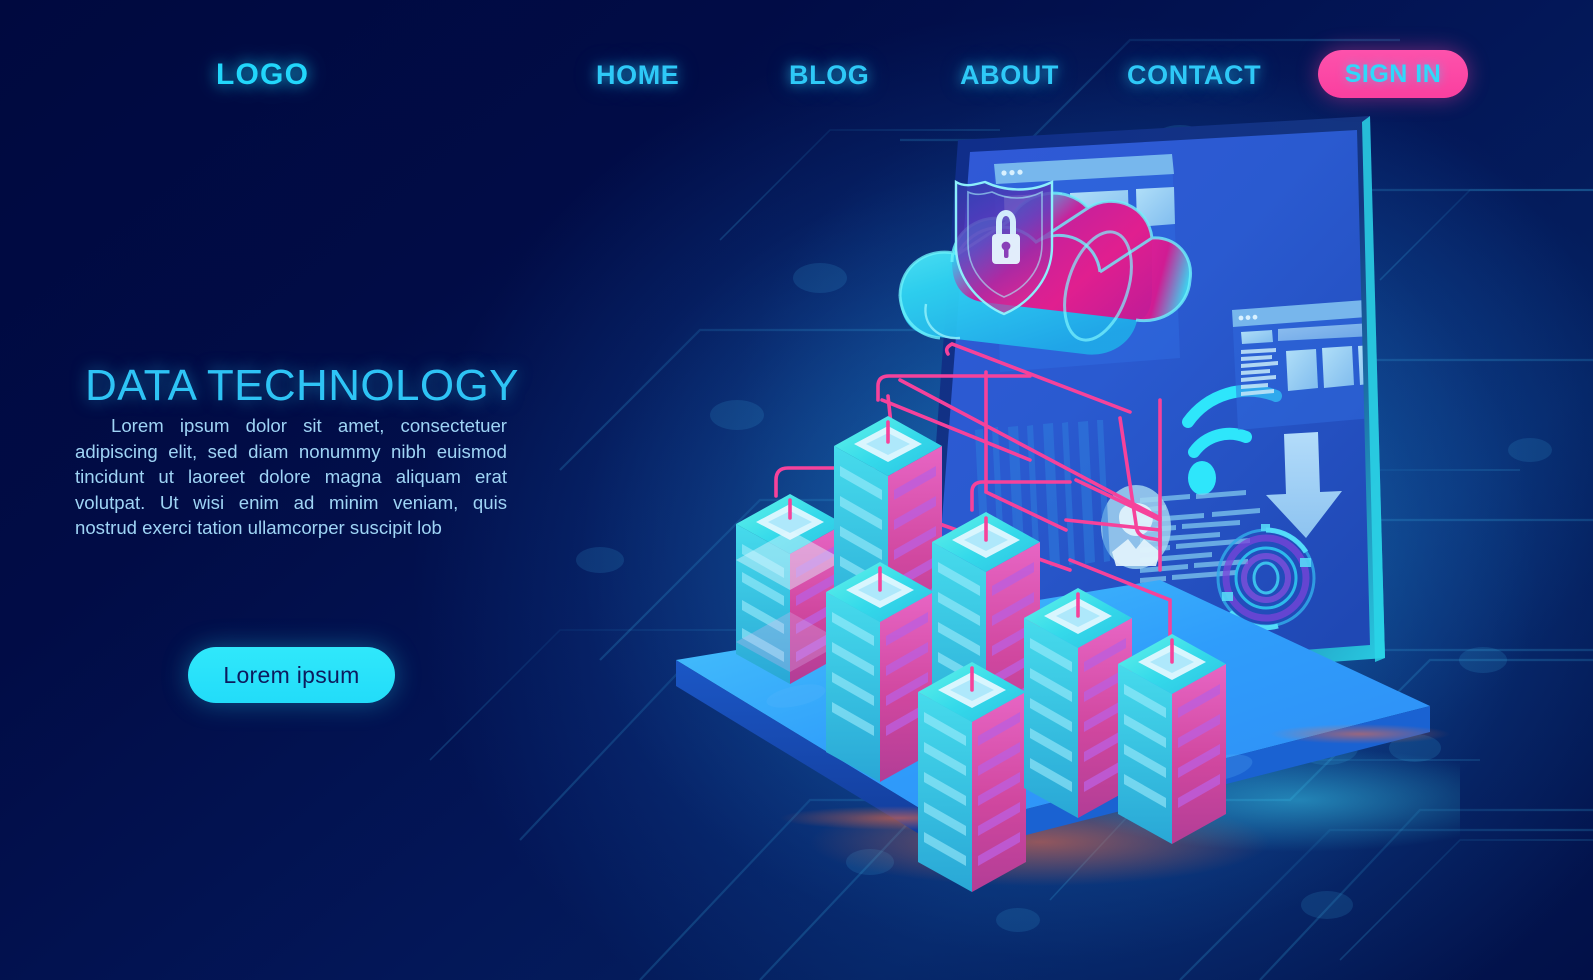 This screenshot has width=1593, height=980. I want to click on nav-item-contact: CONTACT, so click(1194, 75).